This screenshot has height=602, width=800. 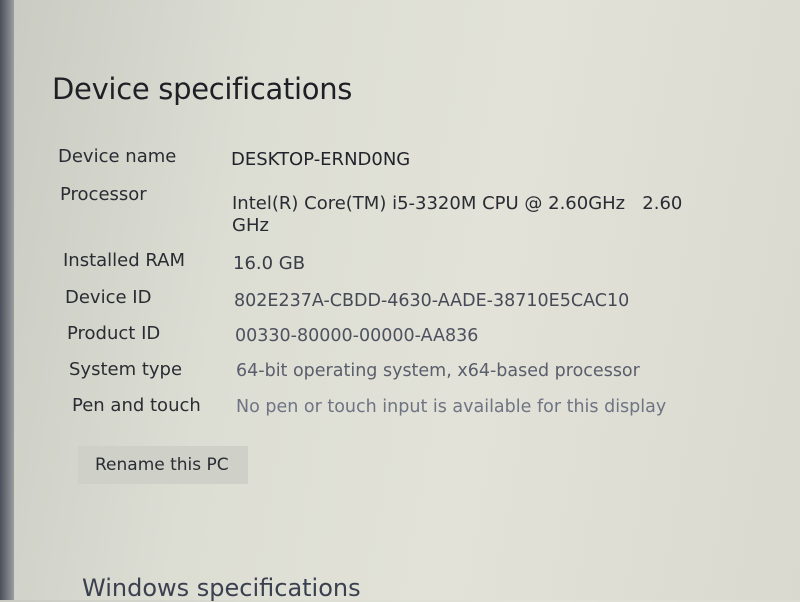 I want to click on value-product-id: 00330-80000-00000-AA836, so click(x=357, y=336).